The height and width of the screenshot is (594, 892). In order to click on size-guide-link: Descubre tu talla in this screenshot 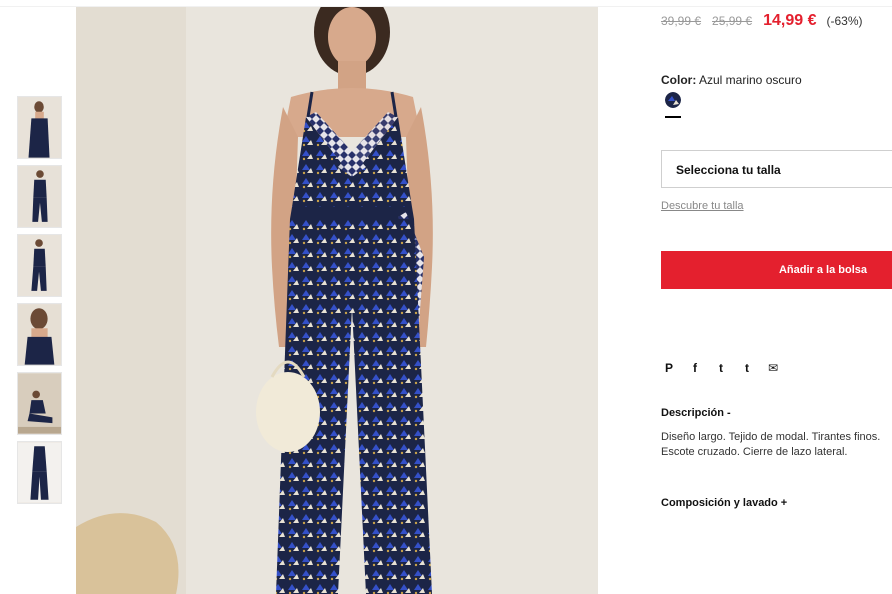, I will do `click(702, 206)`.